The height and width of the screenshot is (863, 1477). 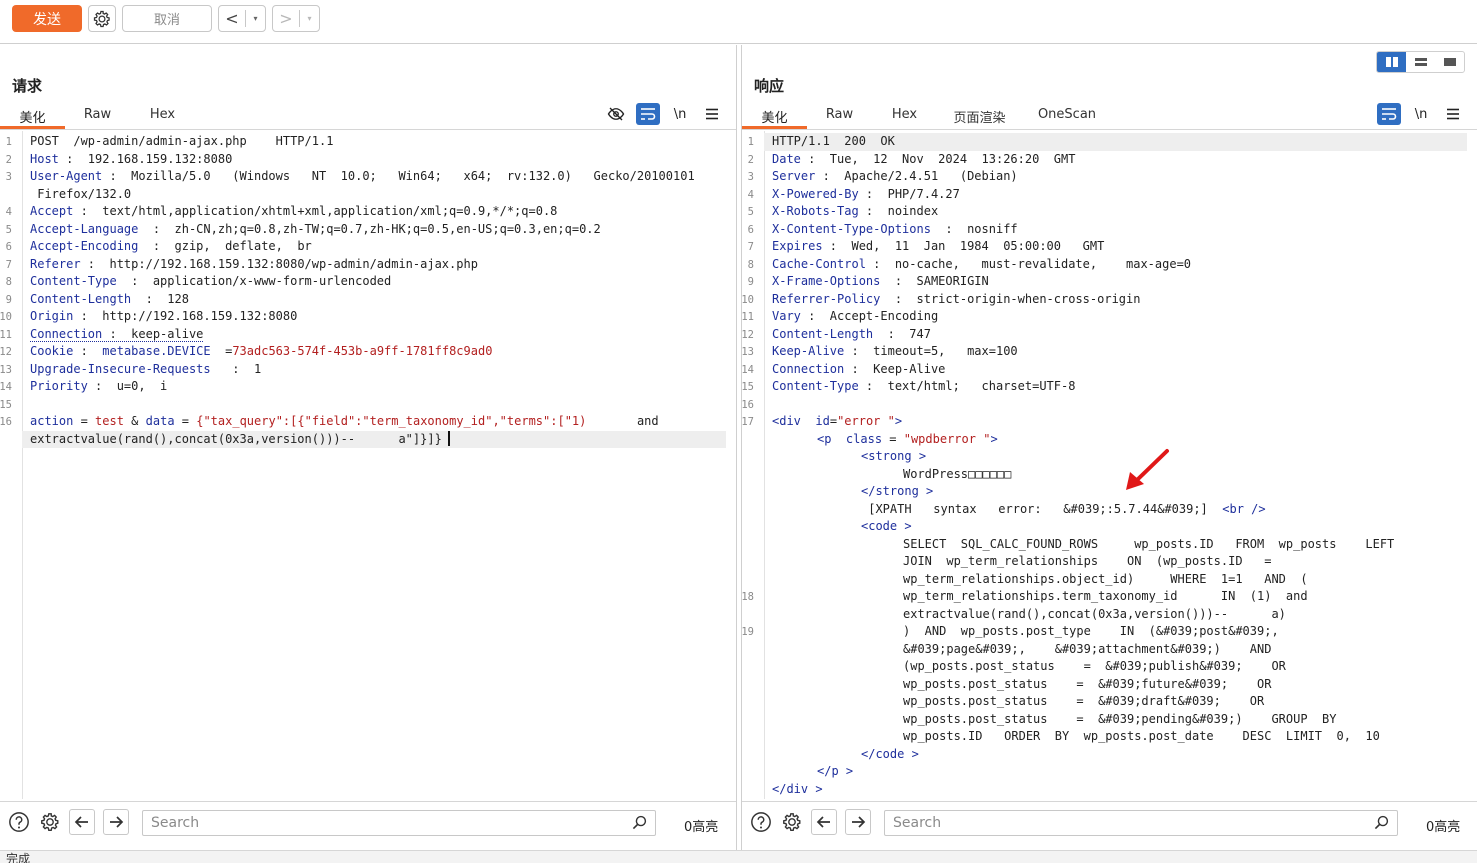 I want to click on header-value: : application/x-www-form-urlencoded, so click(x=254, y=281).